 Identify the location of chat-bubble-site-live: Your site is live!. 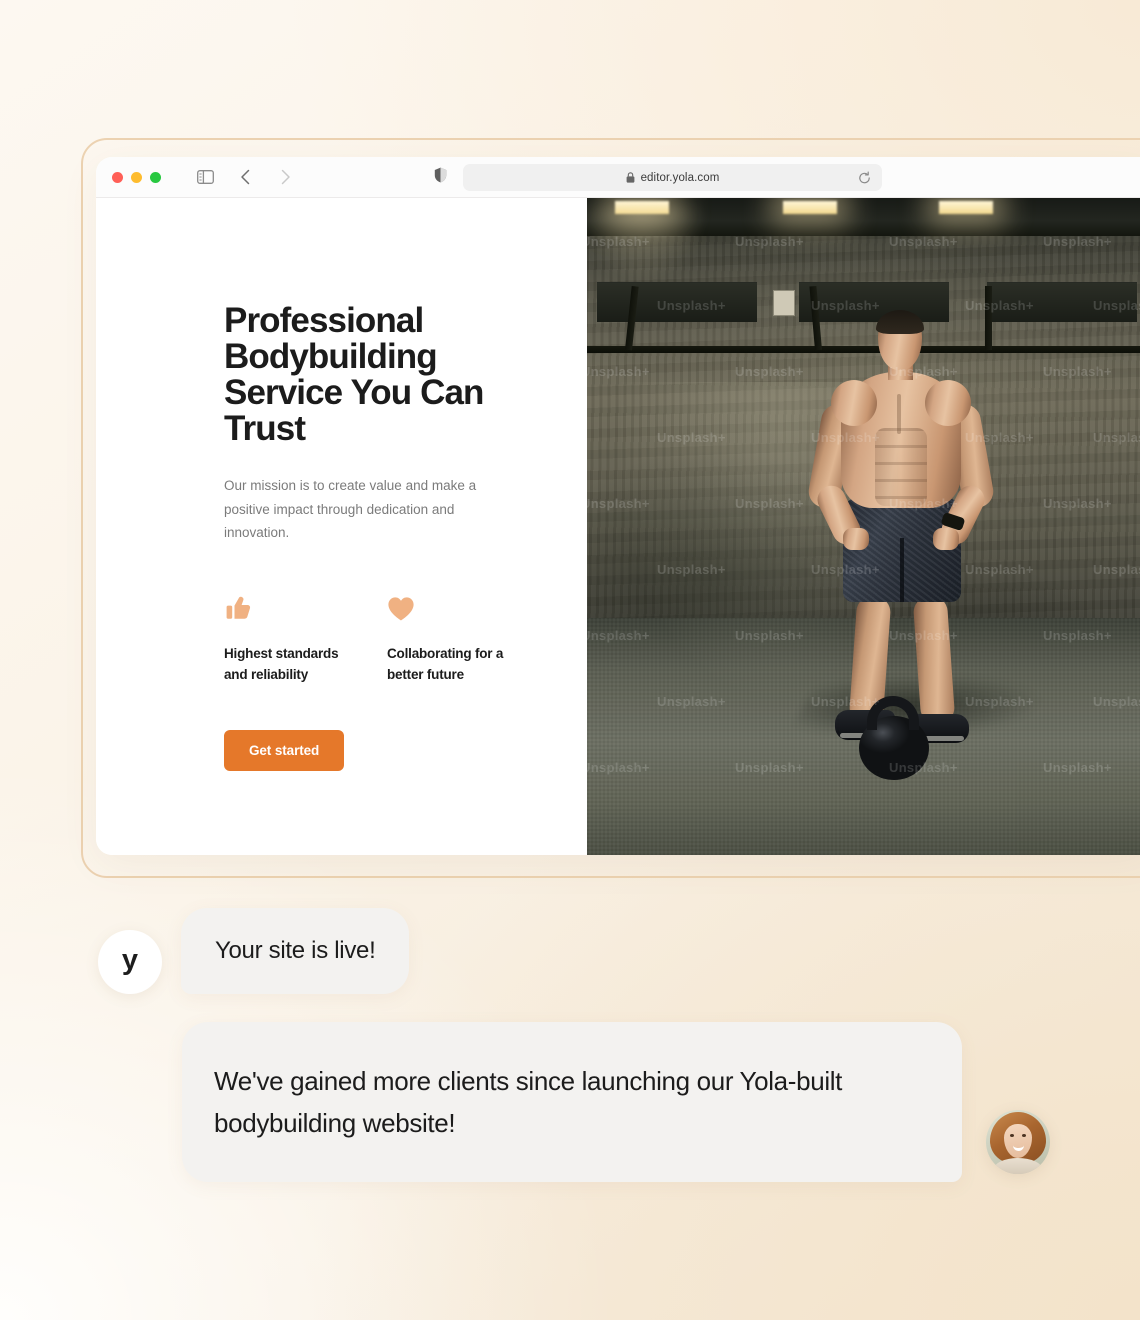
(295, 951).